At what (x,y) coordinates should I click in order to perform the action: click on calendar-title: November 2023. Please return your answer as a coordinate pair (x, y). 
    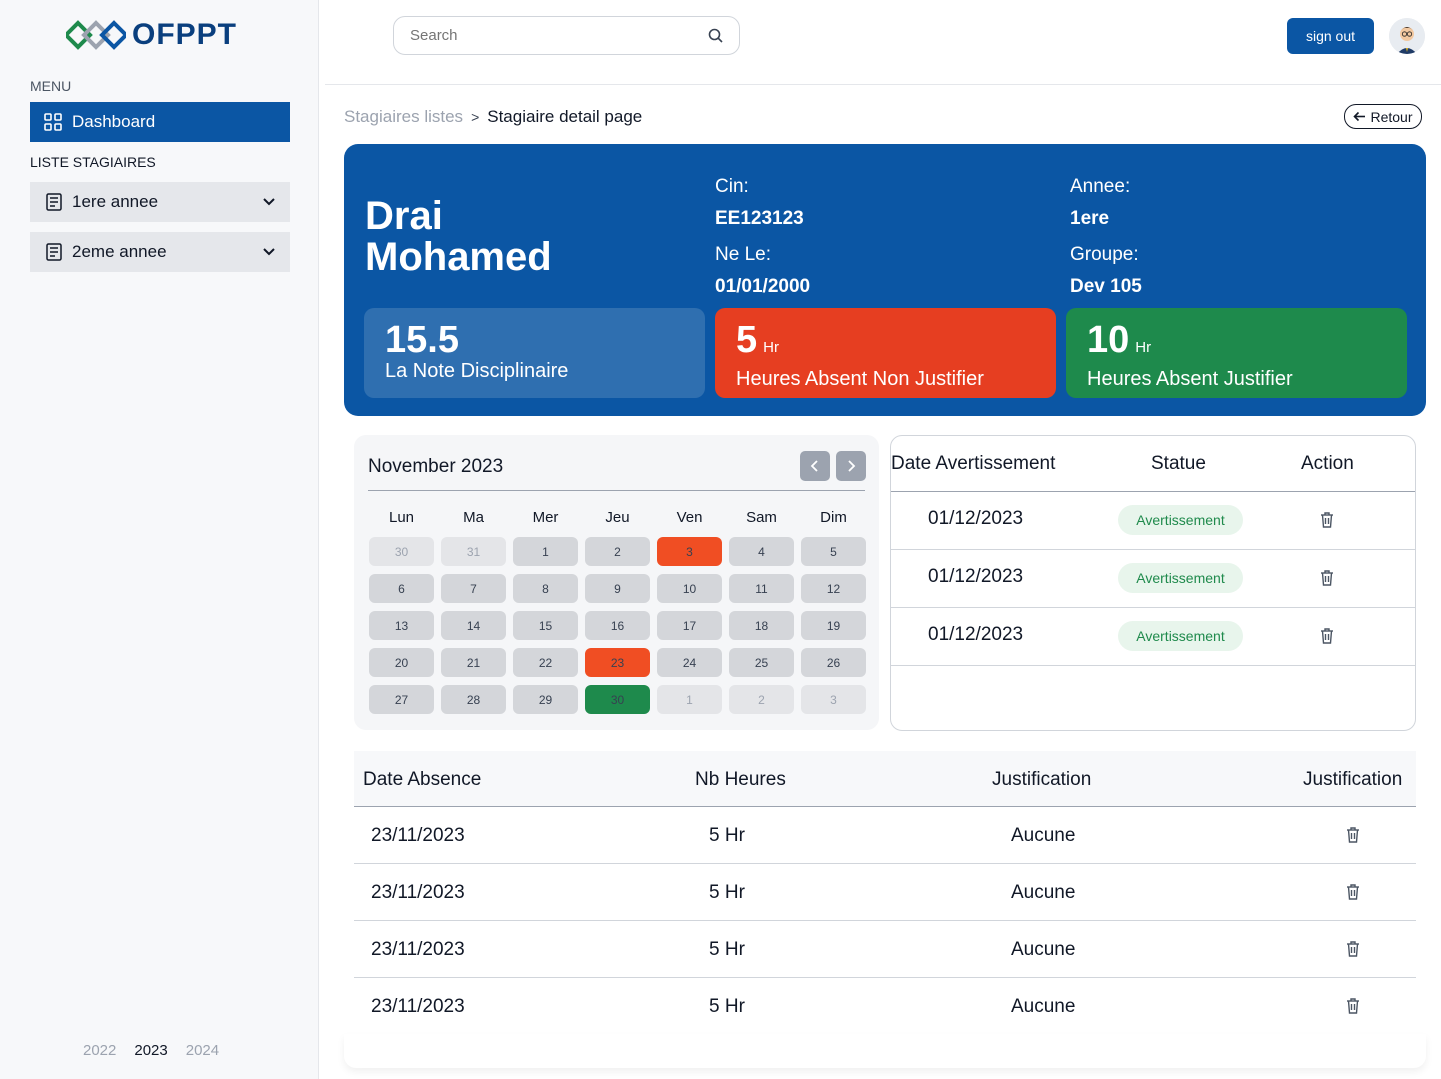
    Looking at the image, I should click on (436, 466).